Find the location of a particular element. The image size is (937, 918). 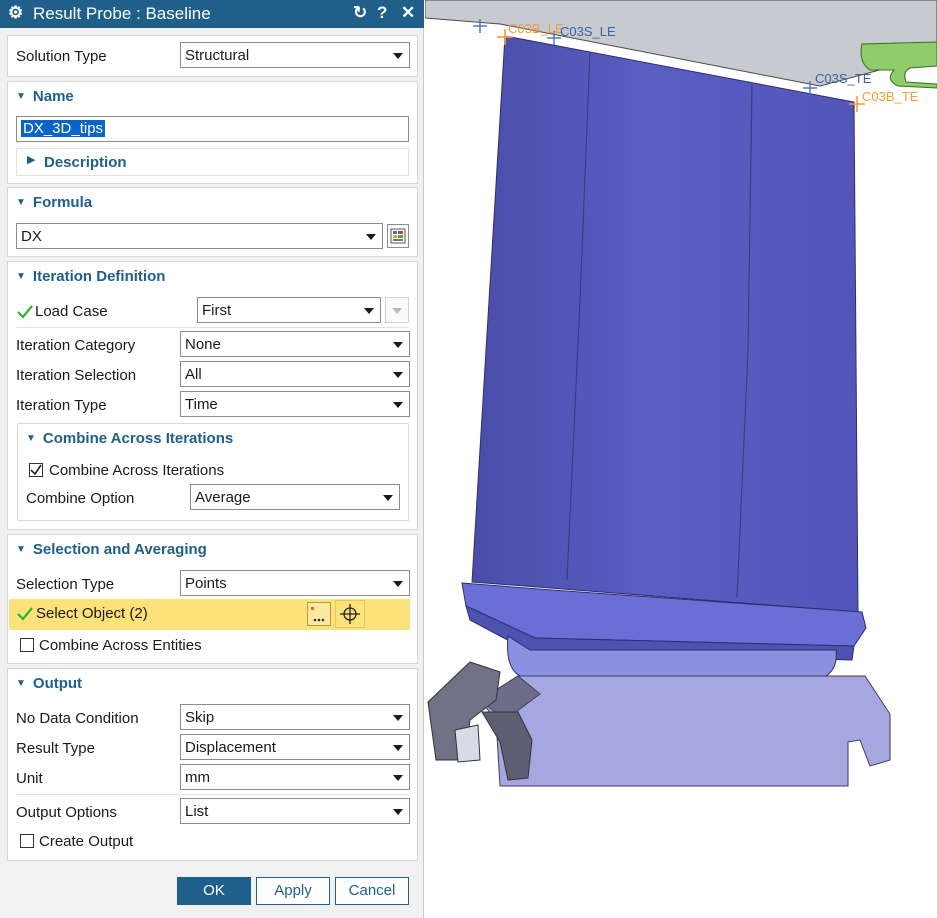

no-data-condition-value: Skip is located at coordinates (200, 717).